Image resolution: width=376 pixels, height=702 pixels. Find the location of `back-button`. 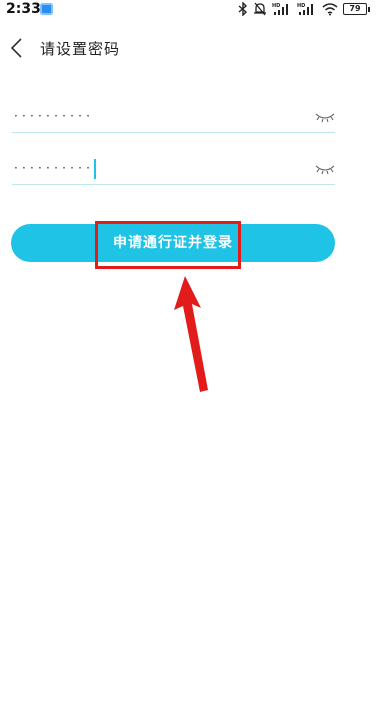

back-button is located at coordinates (18, 48).